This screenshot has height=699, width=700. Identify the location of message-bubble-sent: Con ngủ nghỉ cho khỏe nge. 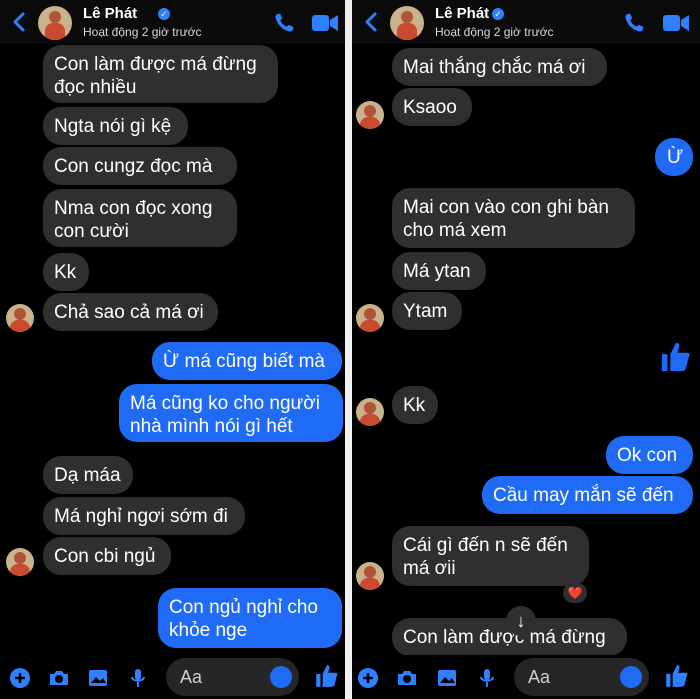
(250, 618).